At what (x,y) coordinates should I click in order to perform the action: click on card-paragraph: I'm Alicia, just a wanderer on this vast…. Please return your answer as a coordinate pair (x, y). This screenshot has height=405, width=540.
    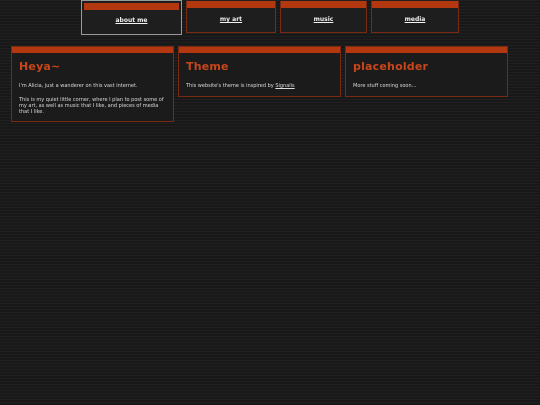
    Looking at the image, I should click on (78, 86).